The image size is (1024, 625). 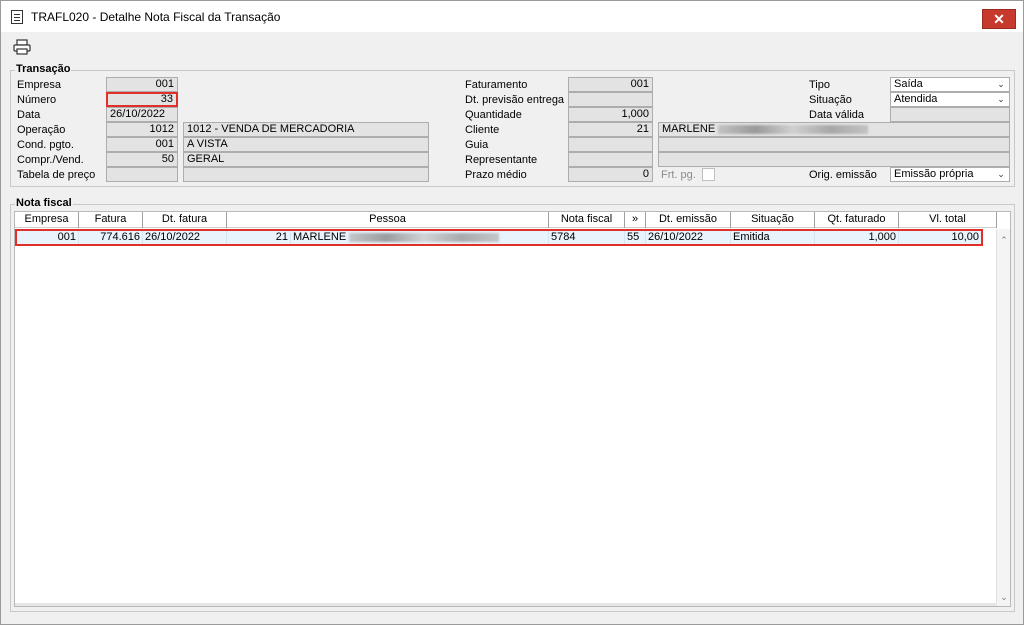 What do you see at coordinates (388, 220) in the screenshot?
I see `column-header-pessoa: Pessoa` at bounding box center [388, 220].